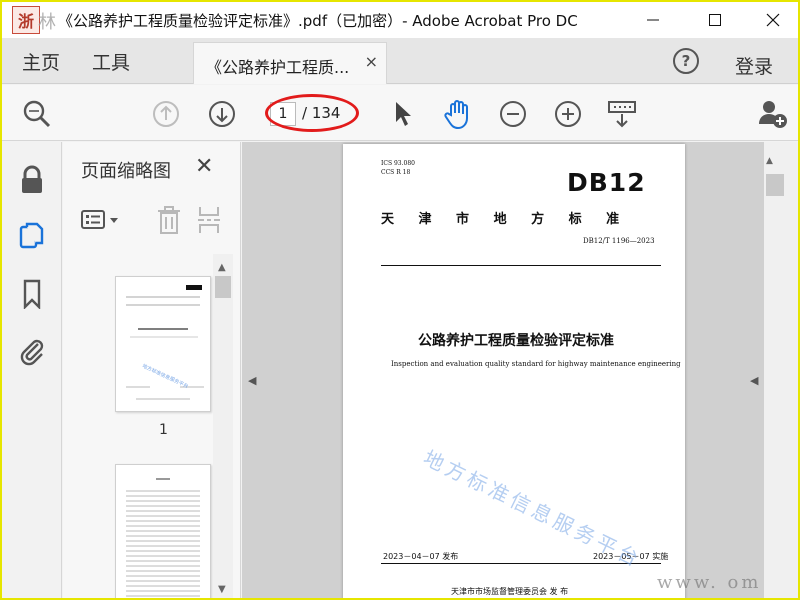 This screenshot has width=800, height=600. What do you see at coordinates (165, 375) in the screenshot?
I see `svg-text: 地方标准信息服务平台` at bounding box center [165, 375].